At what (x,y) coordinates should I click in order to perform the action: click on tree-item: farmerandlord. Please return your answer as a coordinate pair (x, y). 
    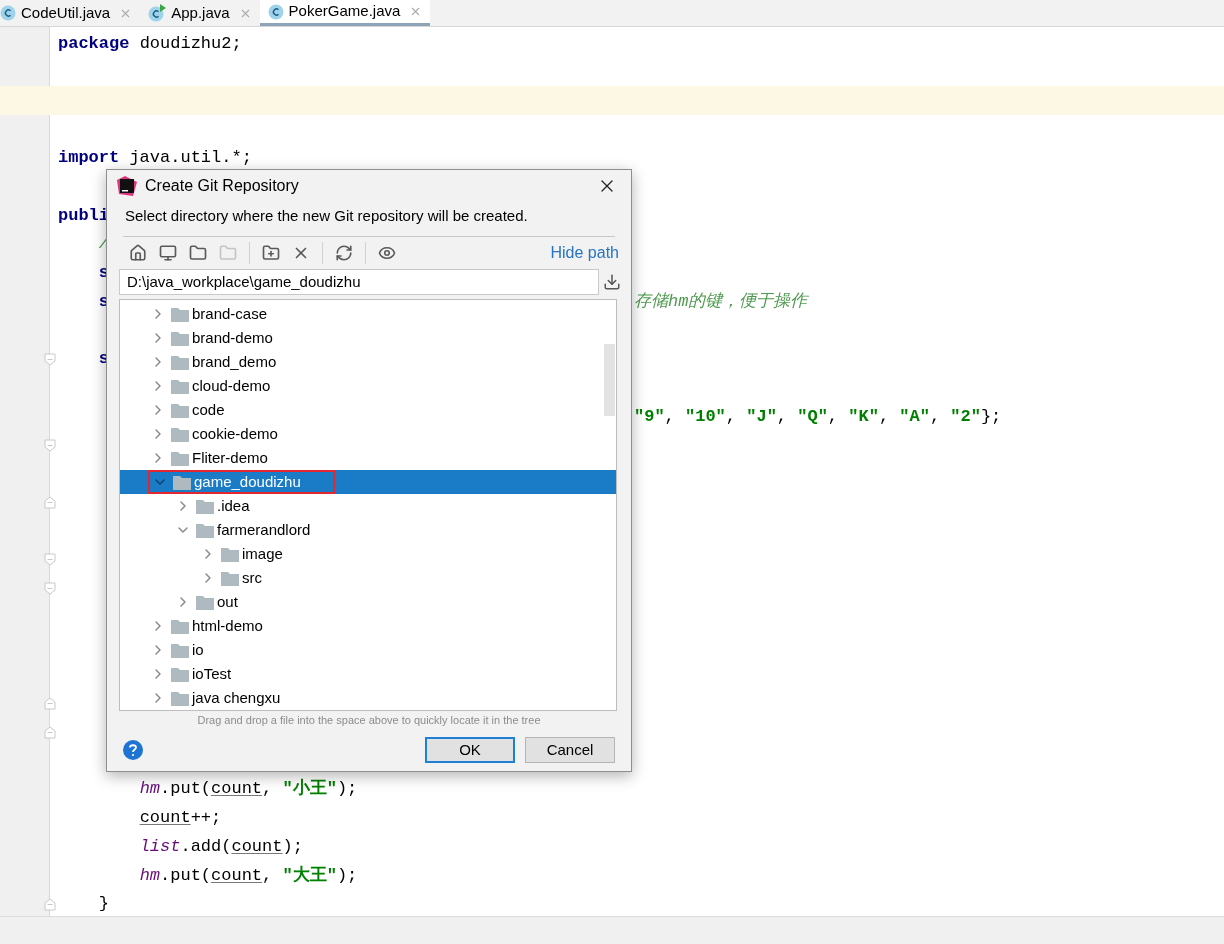
    Looking at the image, I should click on (368, 530).